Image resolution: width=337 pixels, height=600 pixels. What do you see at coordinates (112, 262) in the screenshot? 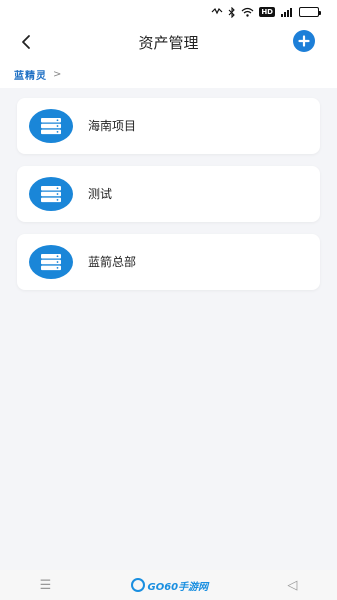
I see `list-item-label: 蓝箭总部` at bounding box center [112, 262].